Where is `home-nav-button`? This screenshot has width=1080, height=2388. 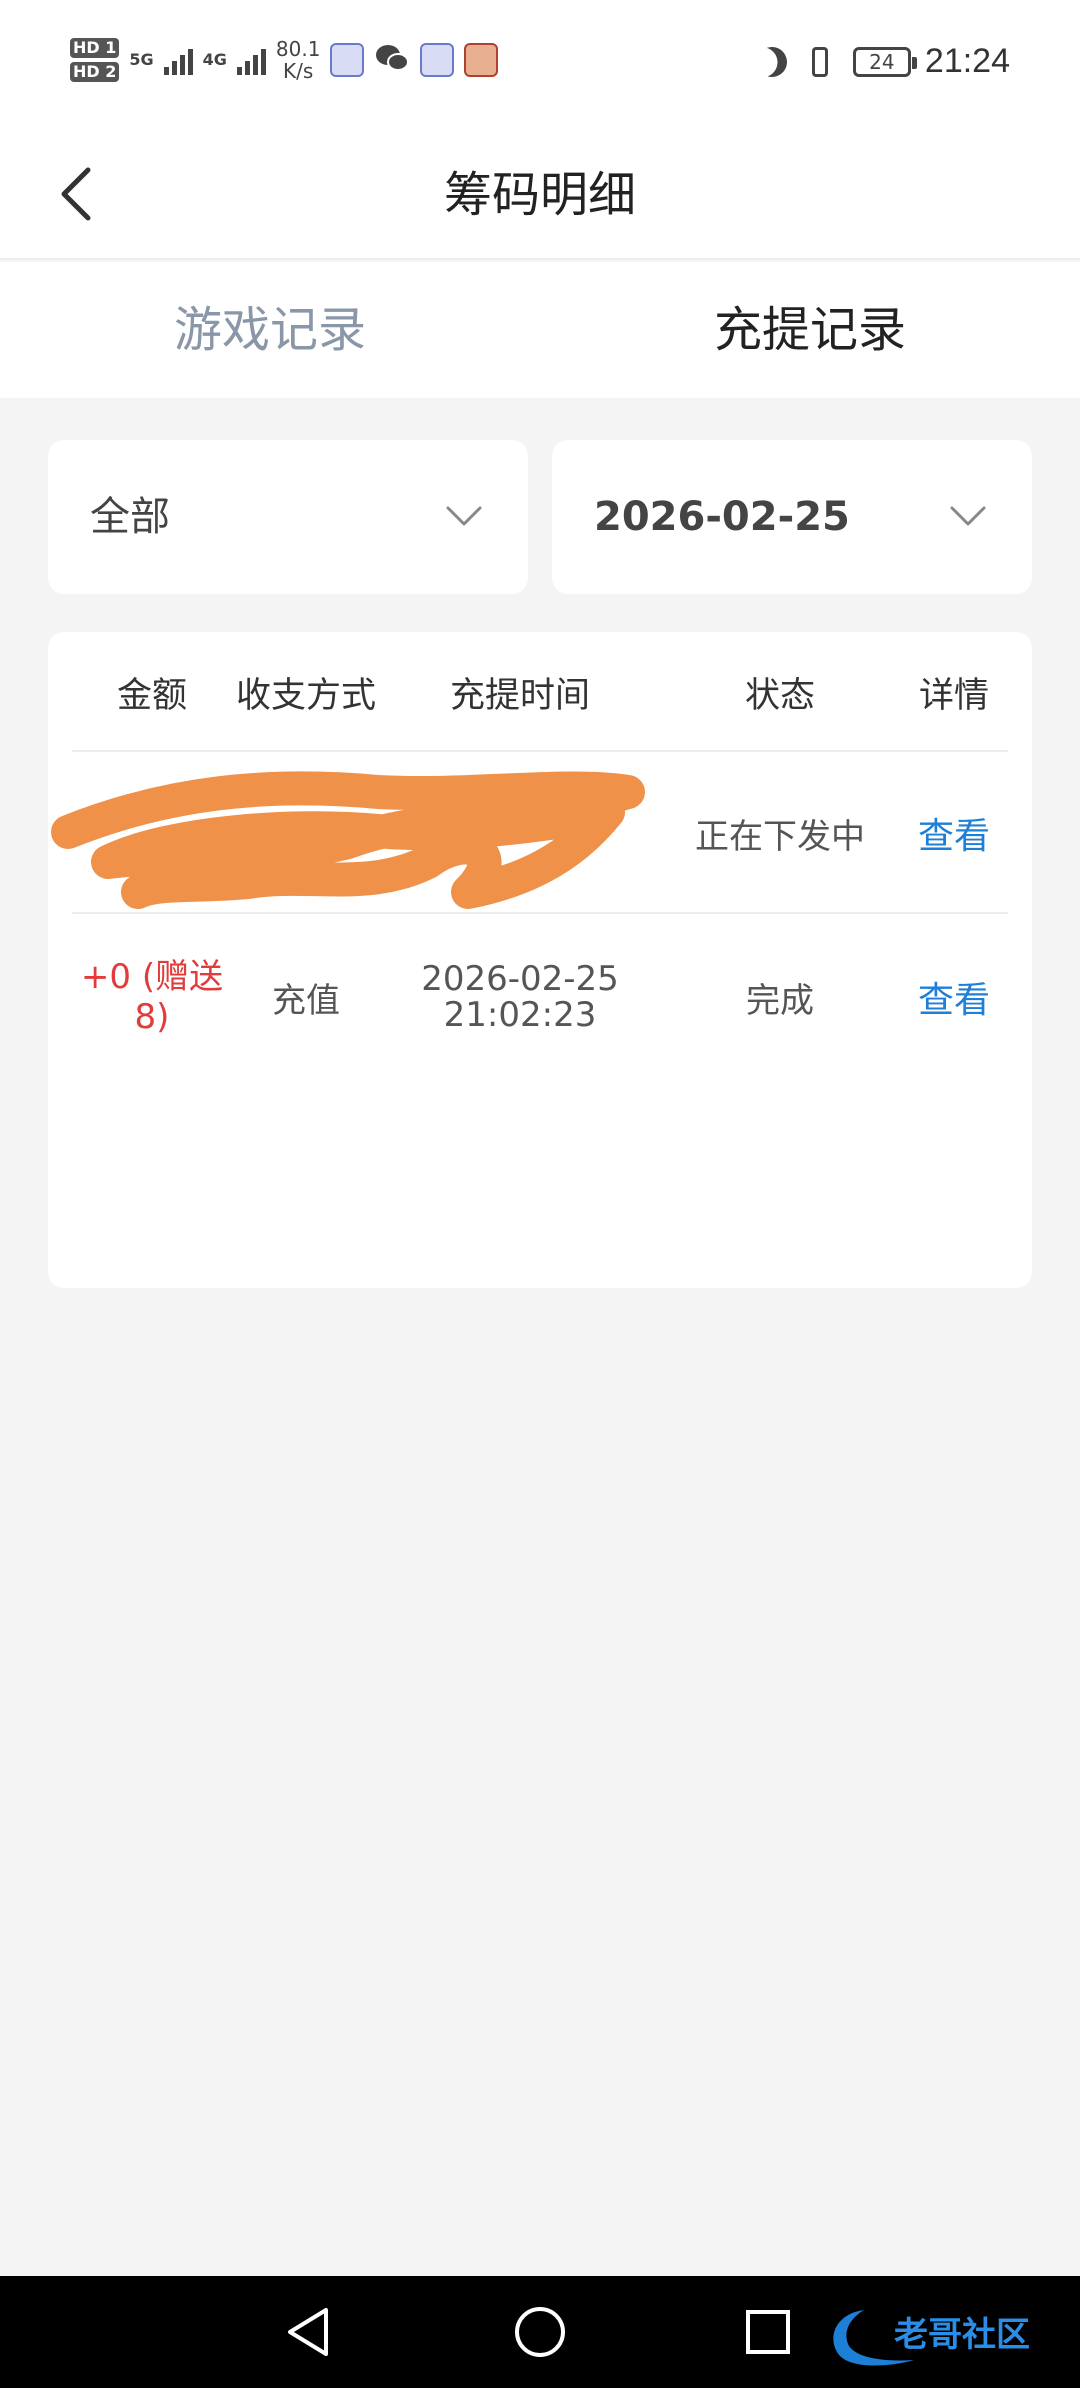 home-nav-button is located at coordinates (540, 2332).